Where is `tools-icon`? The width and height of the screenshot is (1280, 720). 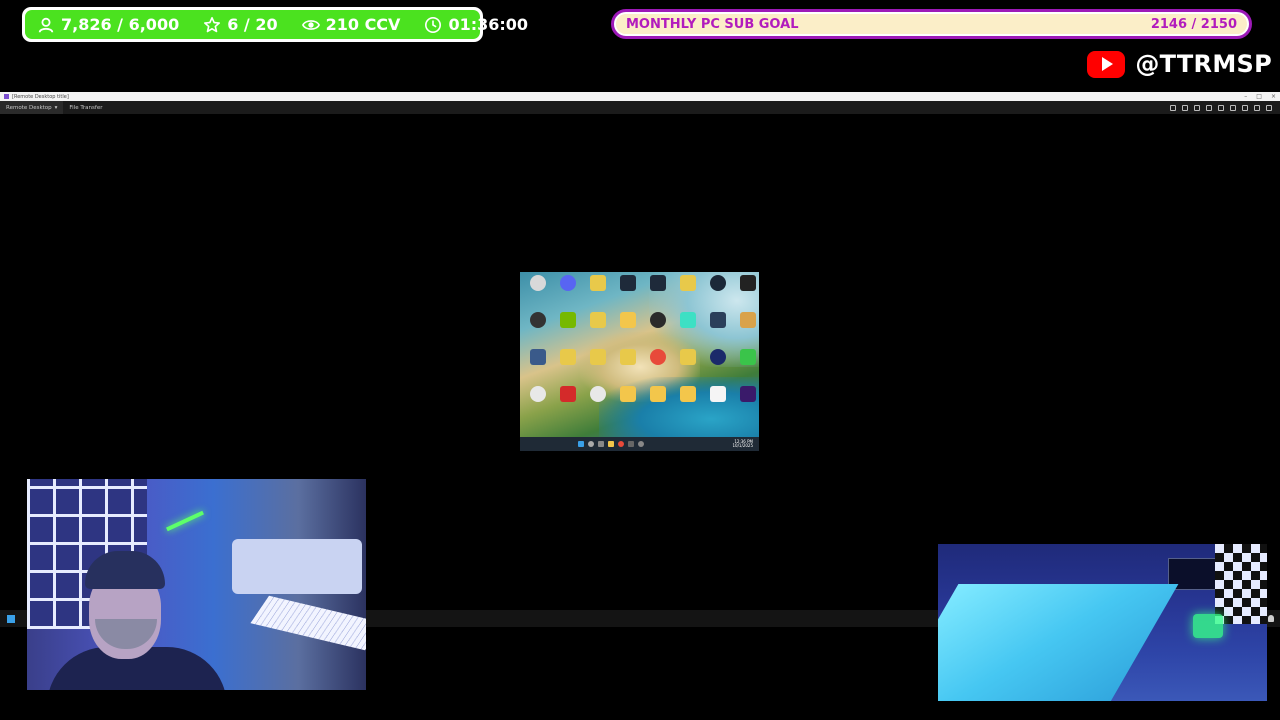
tools-icon is located at coordinates (1197, 107).